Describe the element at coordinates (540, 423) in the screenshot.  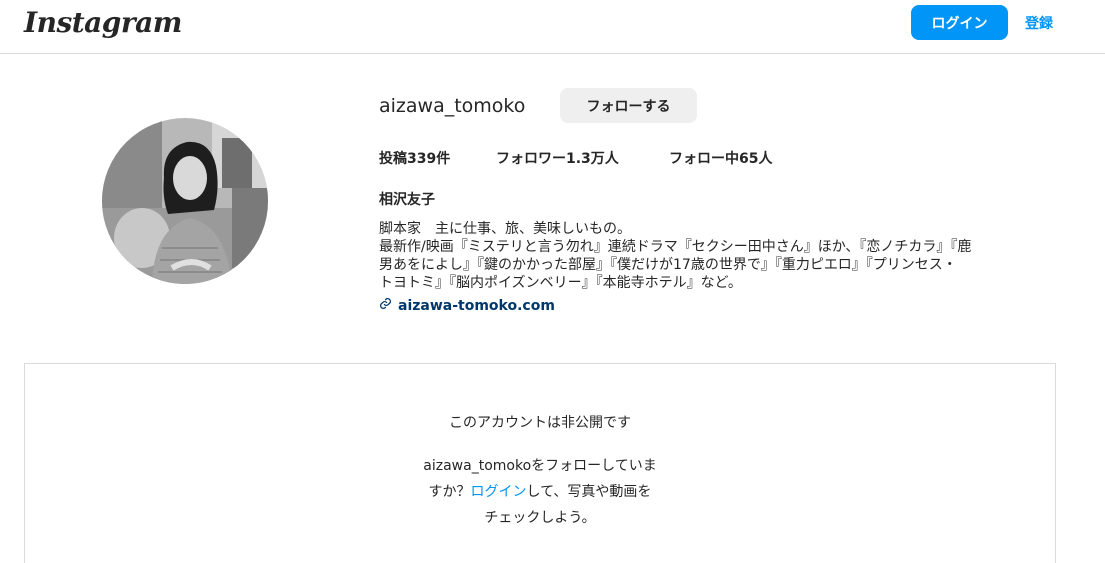
I see `private-account-title: このアカウントは非公開です` at that location.